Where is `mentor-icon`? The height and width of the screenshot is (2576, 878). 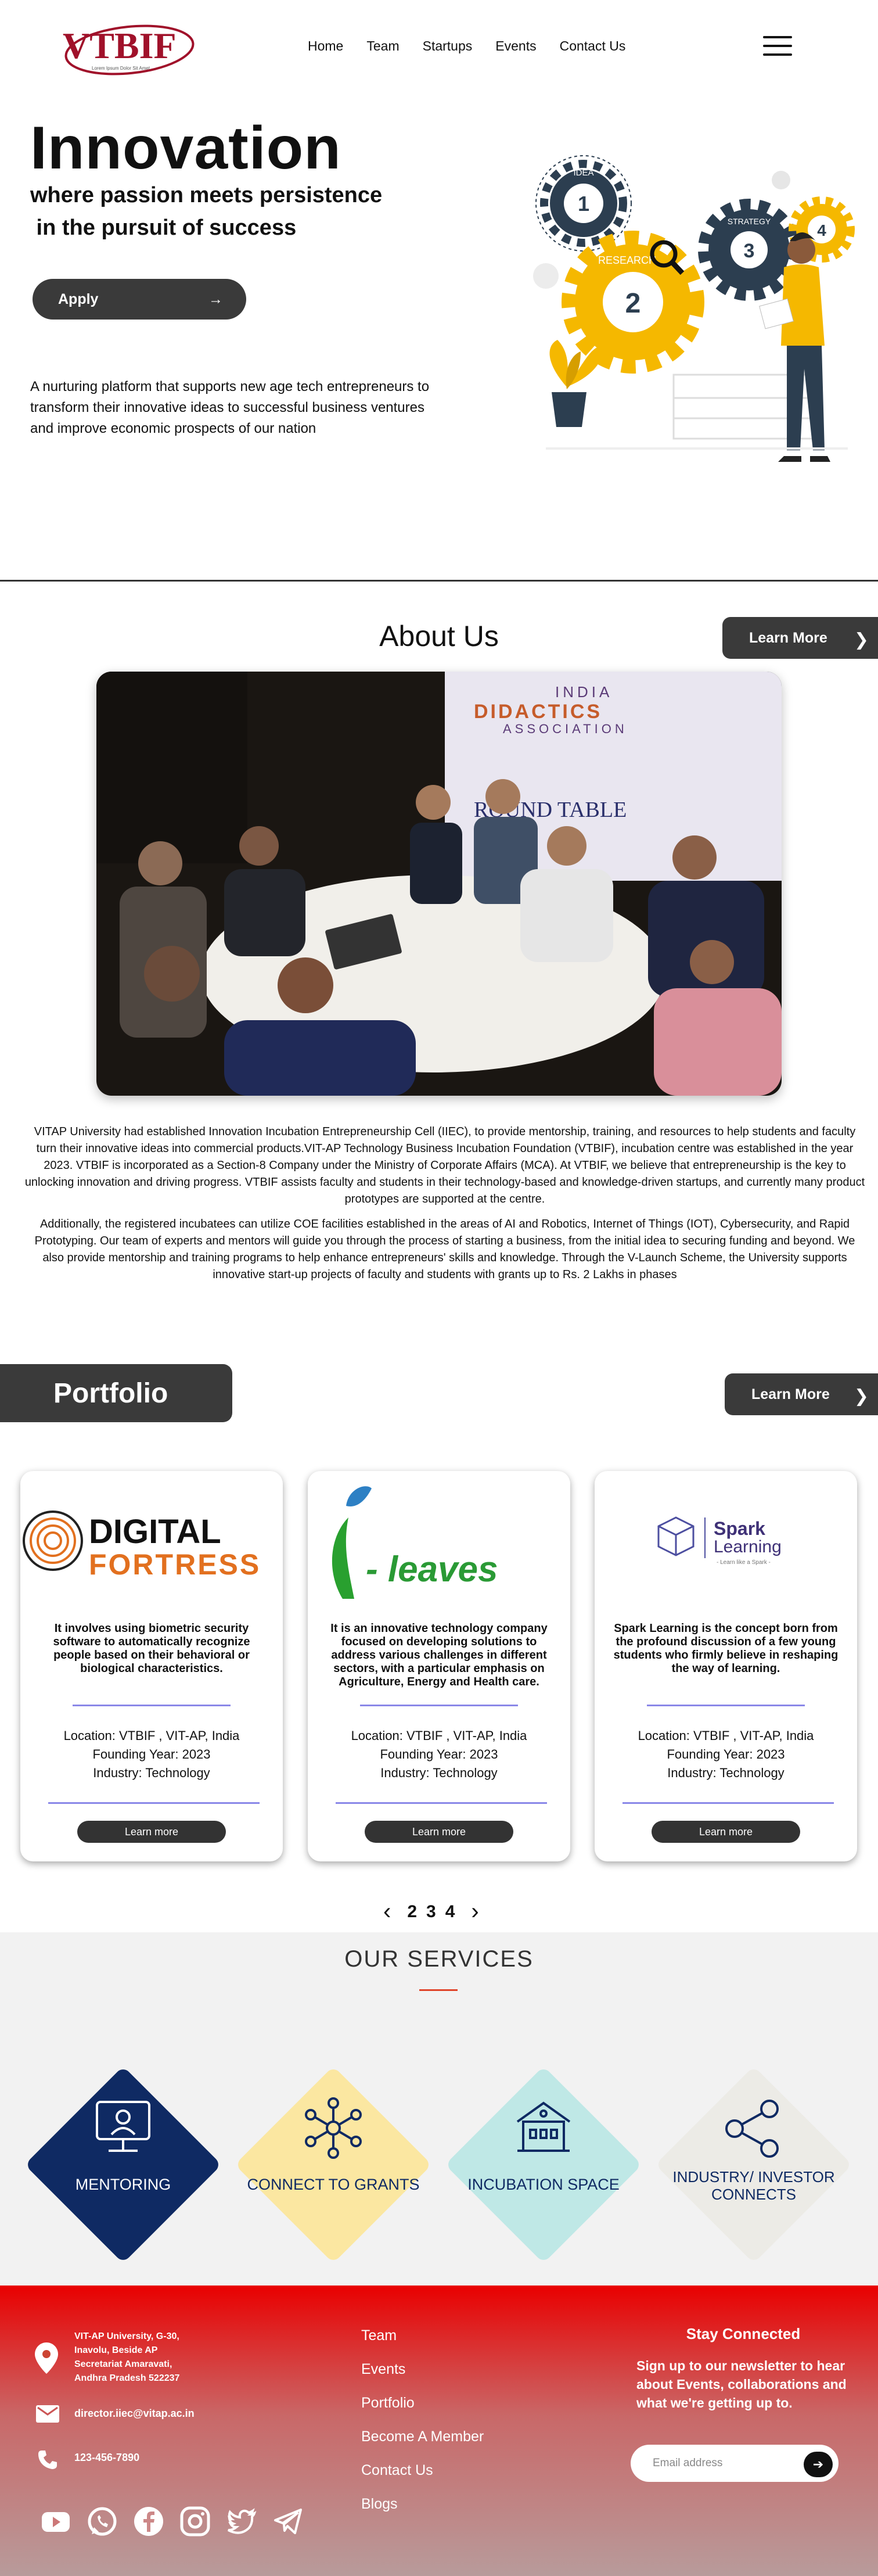
mentor-icon is located at coordinates (123, 2129).